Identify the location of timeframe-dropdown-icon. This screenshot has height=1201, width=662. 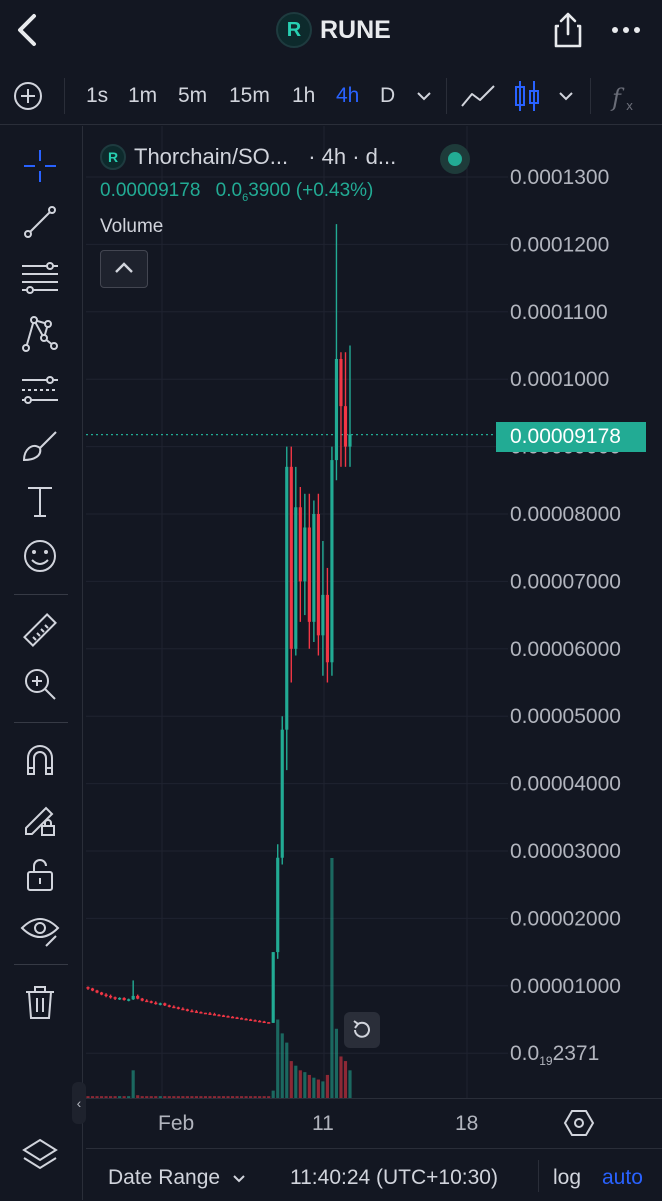
(424, 96).